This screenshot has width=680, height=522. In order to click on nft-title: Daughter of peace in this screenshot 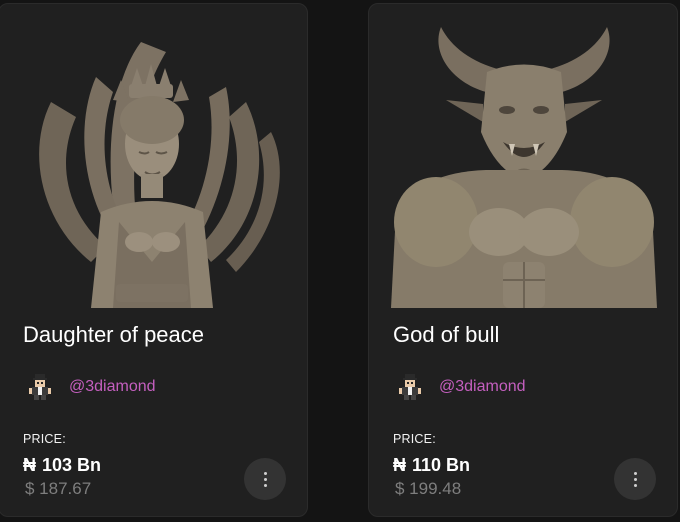, I will do `click(113, 335)`.